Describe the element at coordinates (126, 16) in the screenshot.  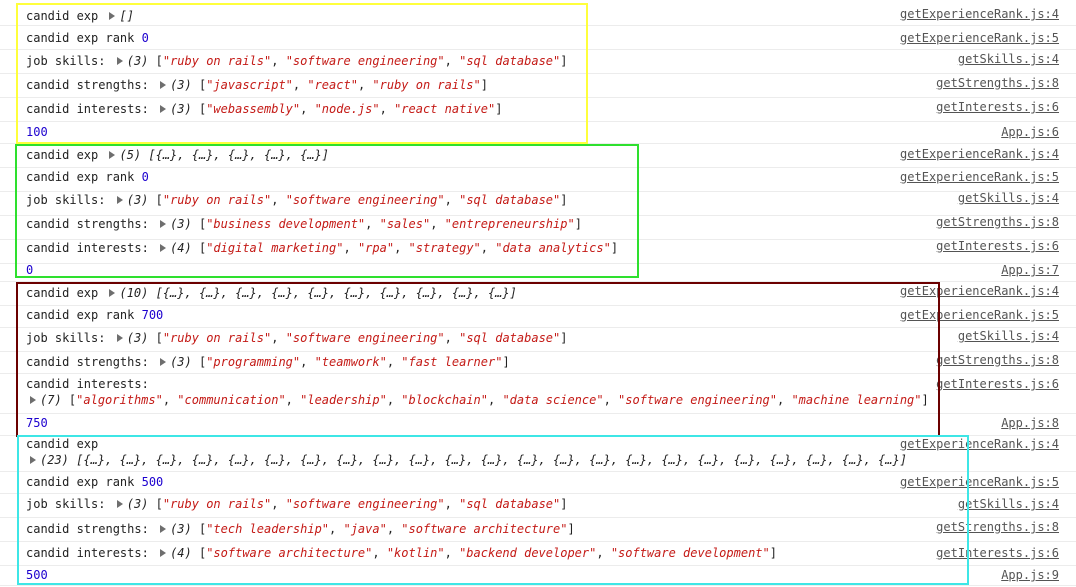
I see `array-preview: []` at that location.